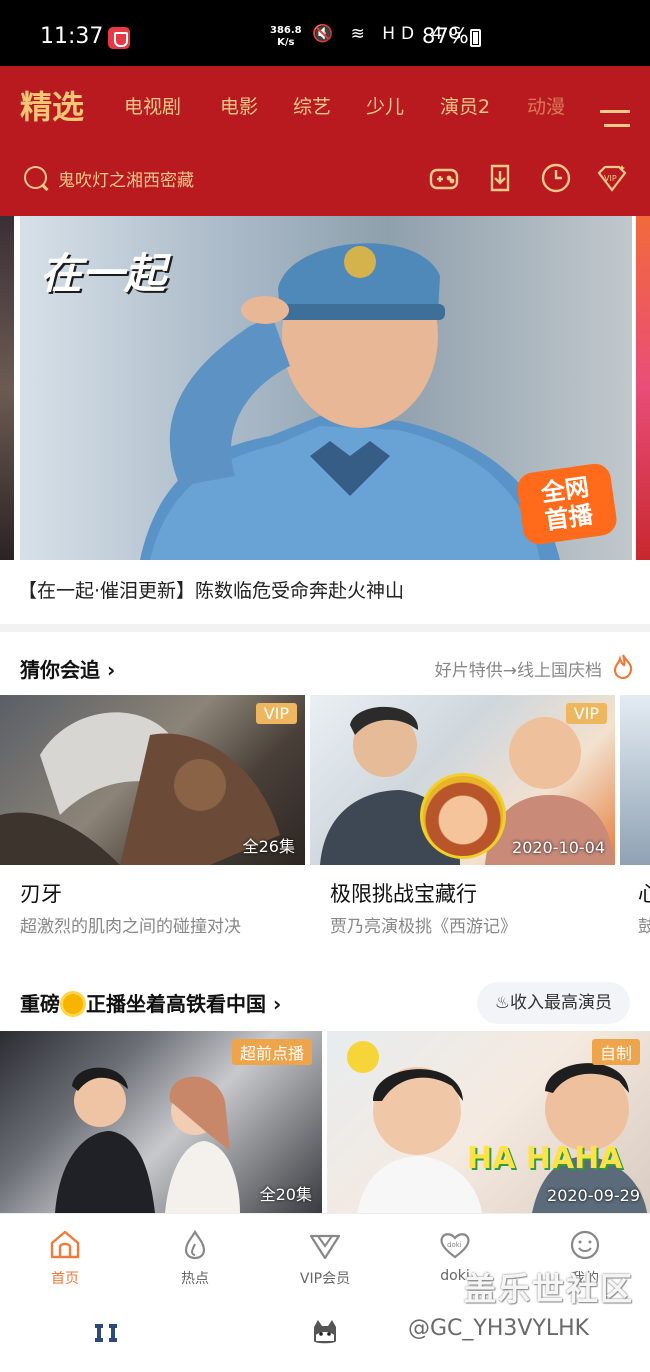 Image resolution: width=650 pixels, height=1372 pixels. What do you see at coordinates (585, 1245) in the screenshot?
I see `smile-icon` at bounding box center [585, 1245].